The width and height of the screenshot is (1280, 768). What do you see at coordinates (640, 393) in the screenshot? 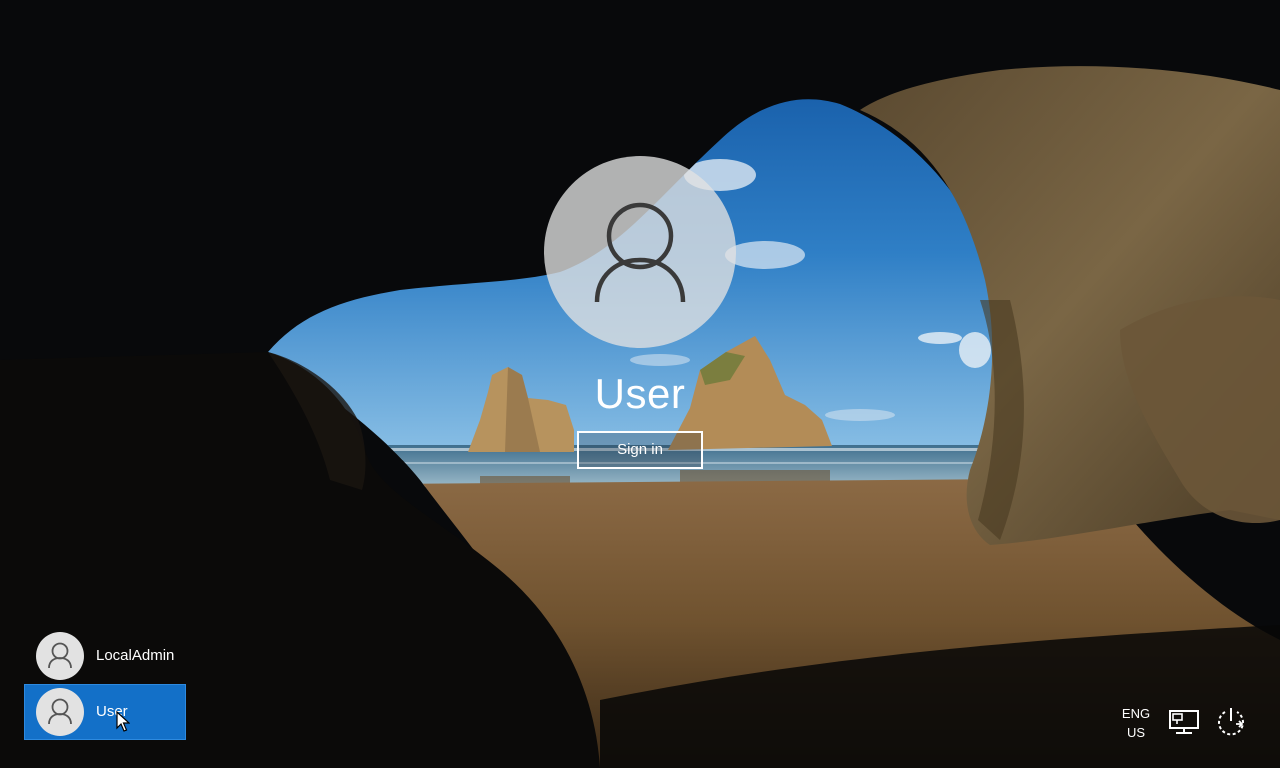
I see `selected-user-name: User` at bounding box center [640, 393].